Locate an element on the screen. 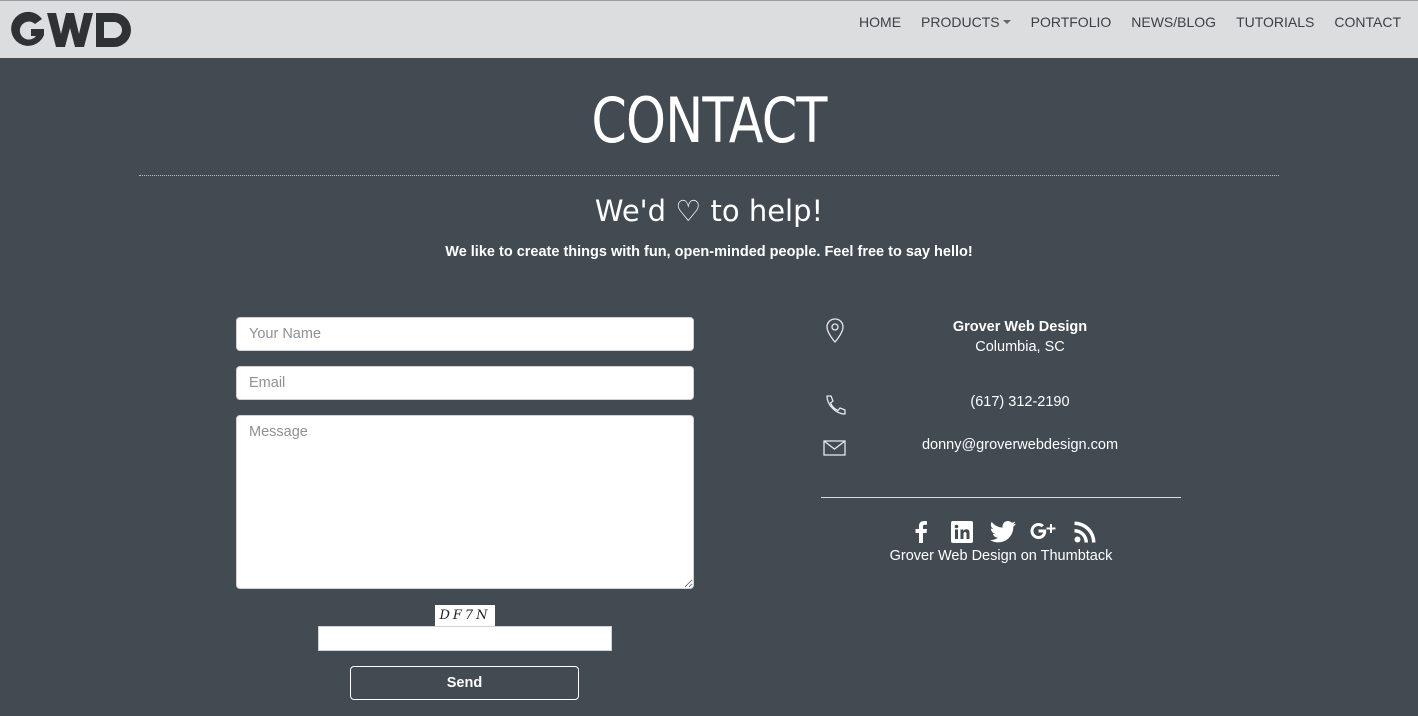 This screenshot has width=1418, height=716. message-textarea is located at coordinates (465, 502).